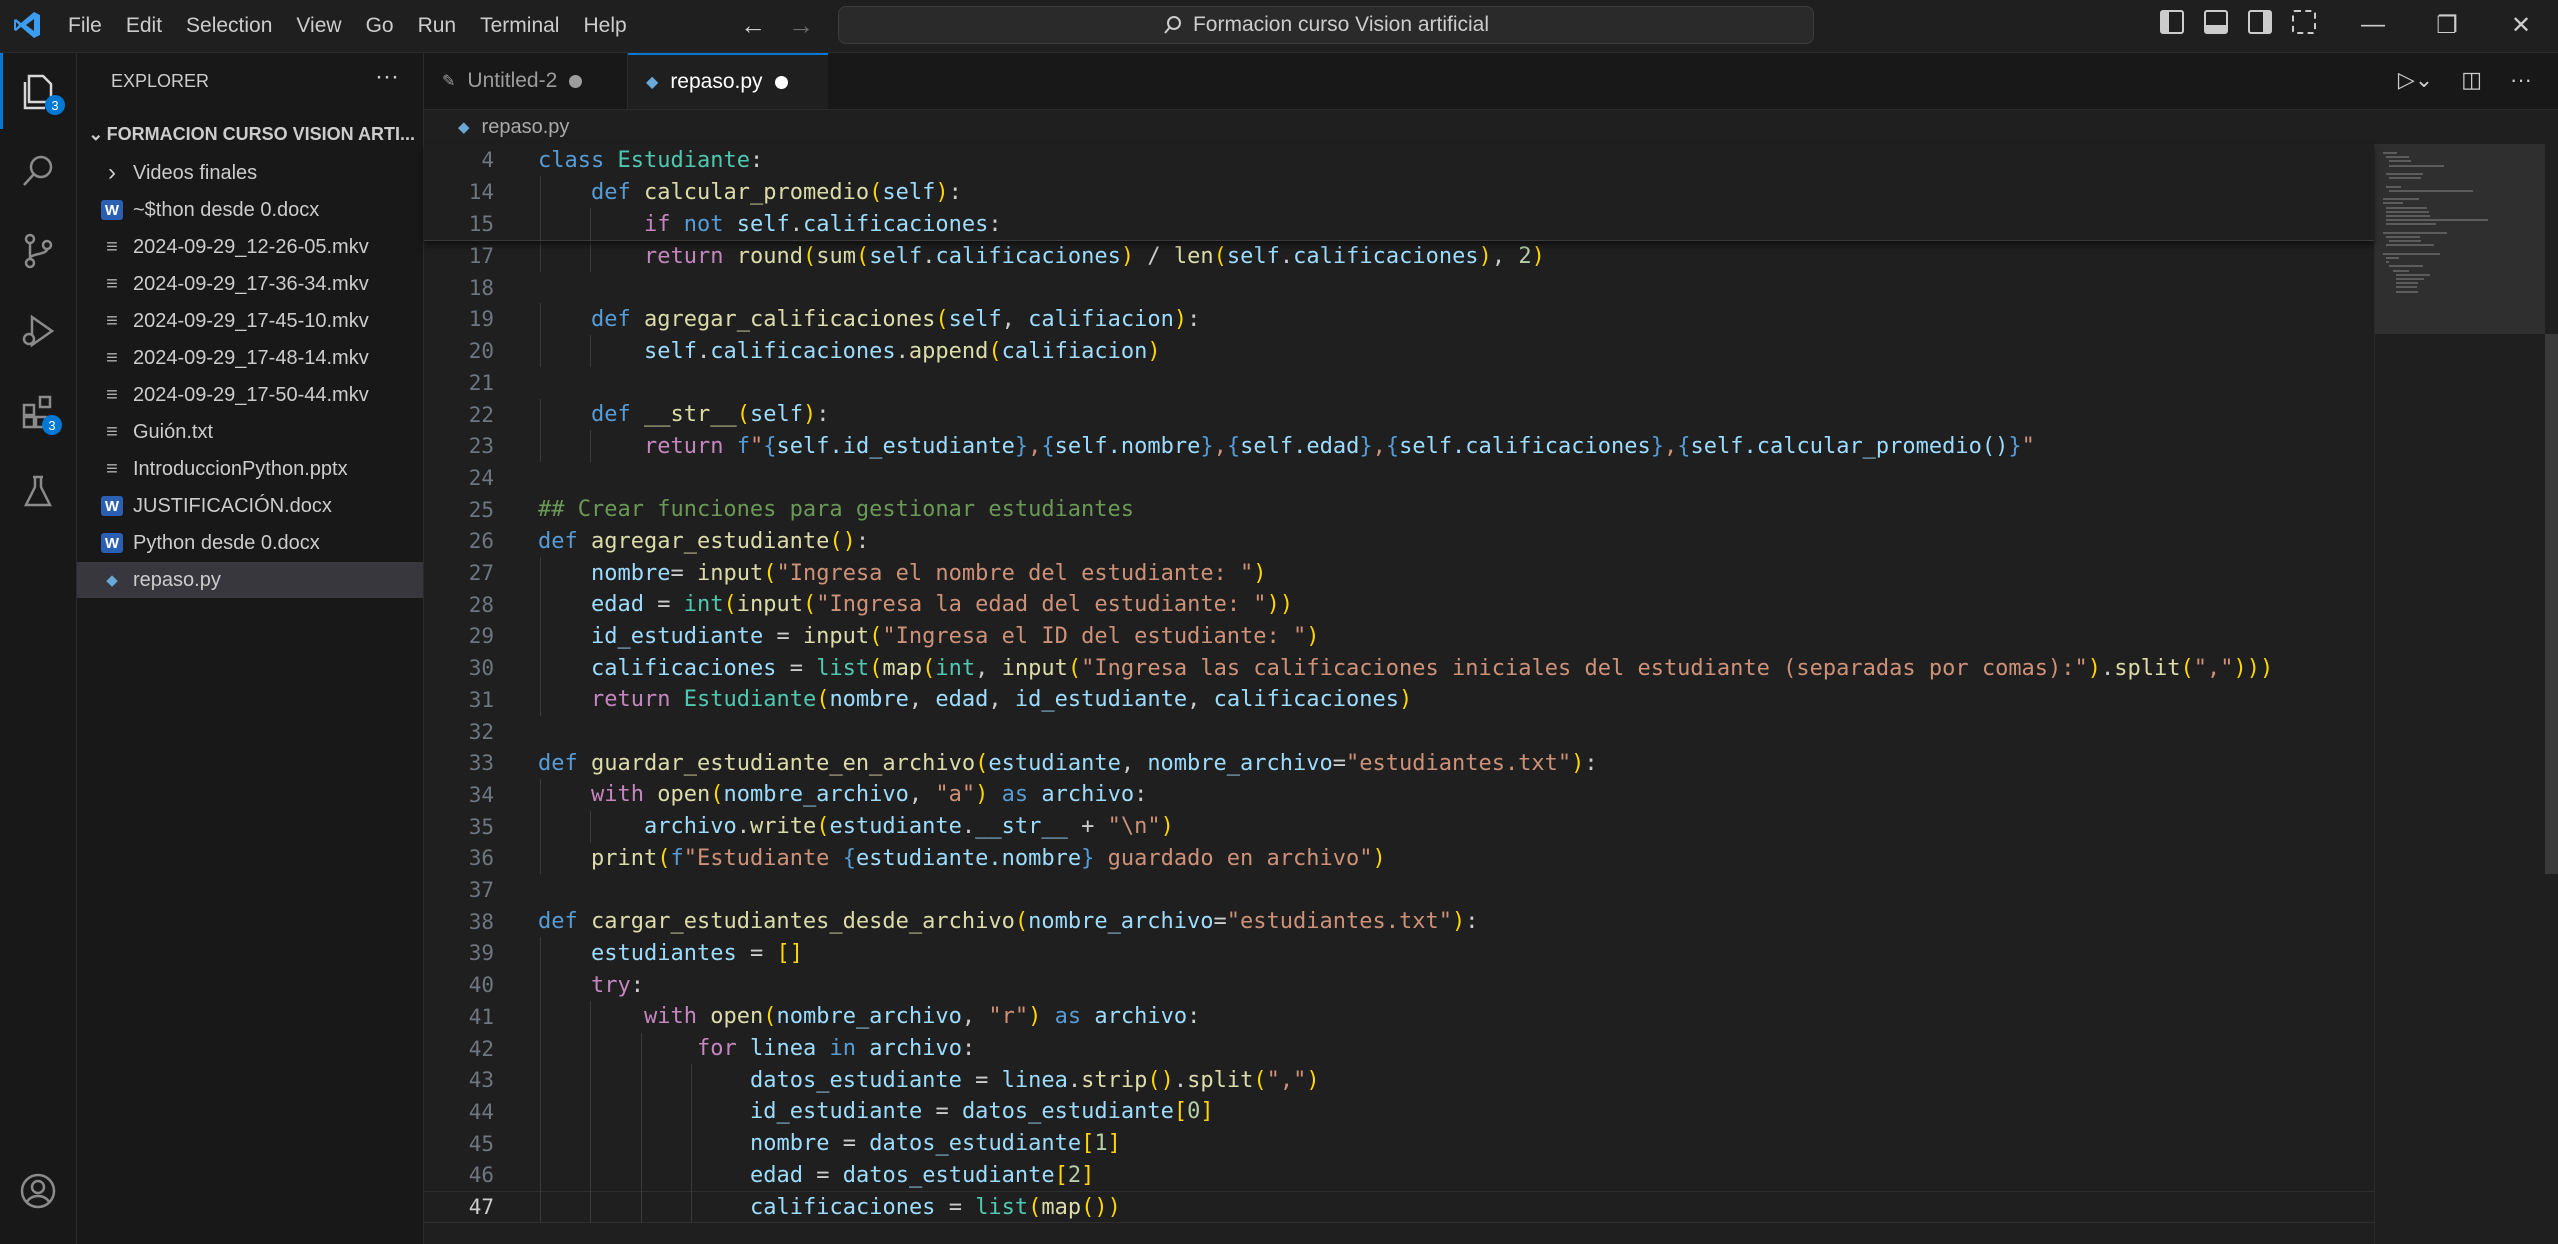 This screenshot has width=2558, height=1244. I want to click on command-center-text: Formacion curso Vision artificial, so click(1341, 24).